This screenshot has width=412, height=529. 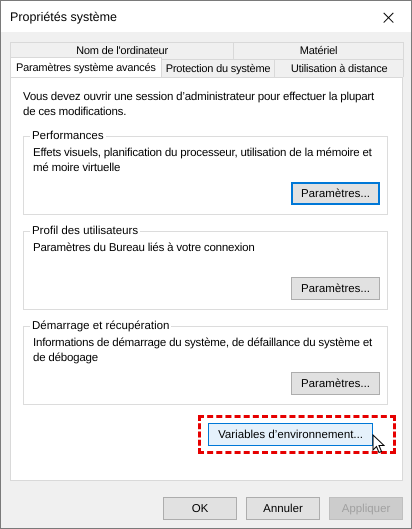 I want to click on admin-notice: Vous devez ouvrir une session d’administrateur pour effectuer la plupart de ces modifications., so click(x=199, y=105).